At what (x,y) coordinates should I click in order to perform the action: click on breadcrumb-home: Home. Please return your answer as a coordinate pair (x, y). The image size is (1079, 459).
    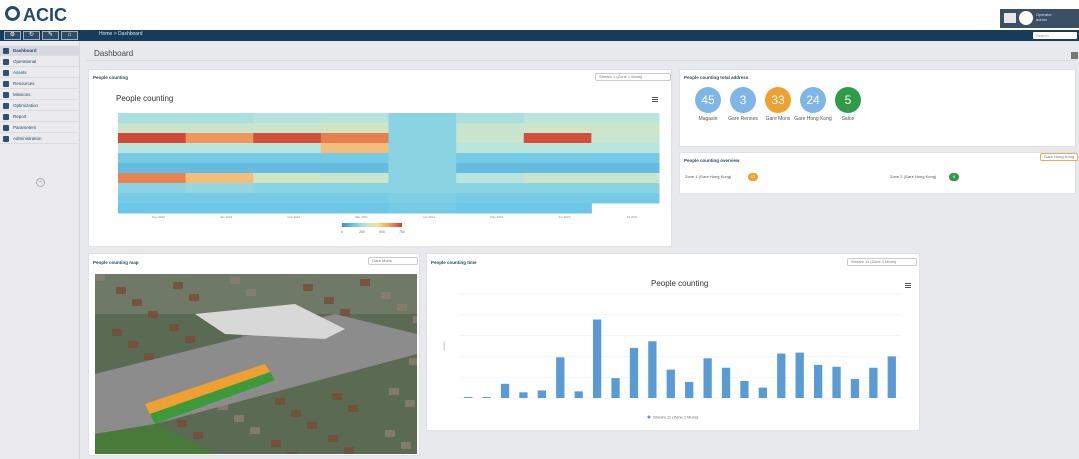
    Looking at the image, I should click on (105, 34).